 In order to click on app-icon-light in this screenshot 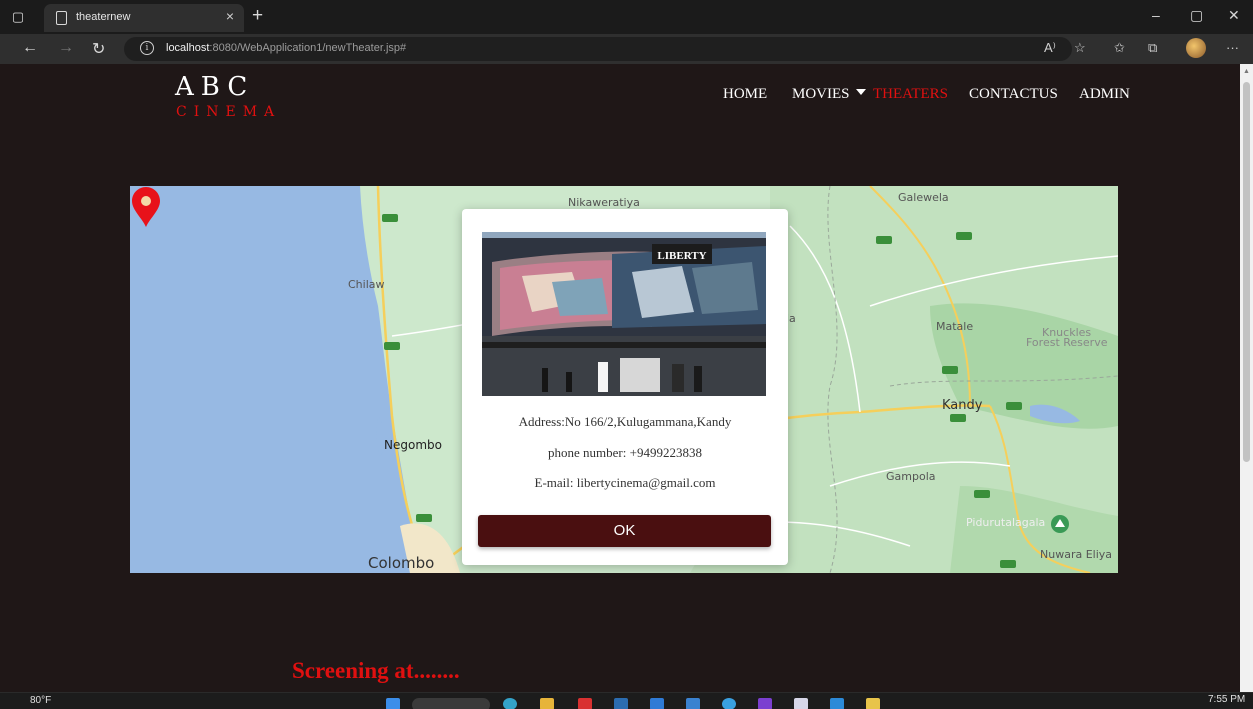, I will do `click(801, 703)`.